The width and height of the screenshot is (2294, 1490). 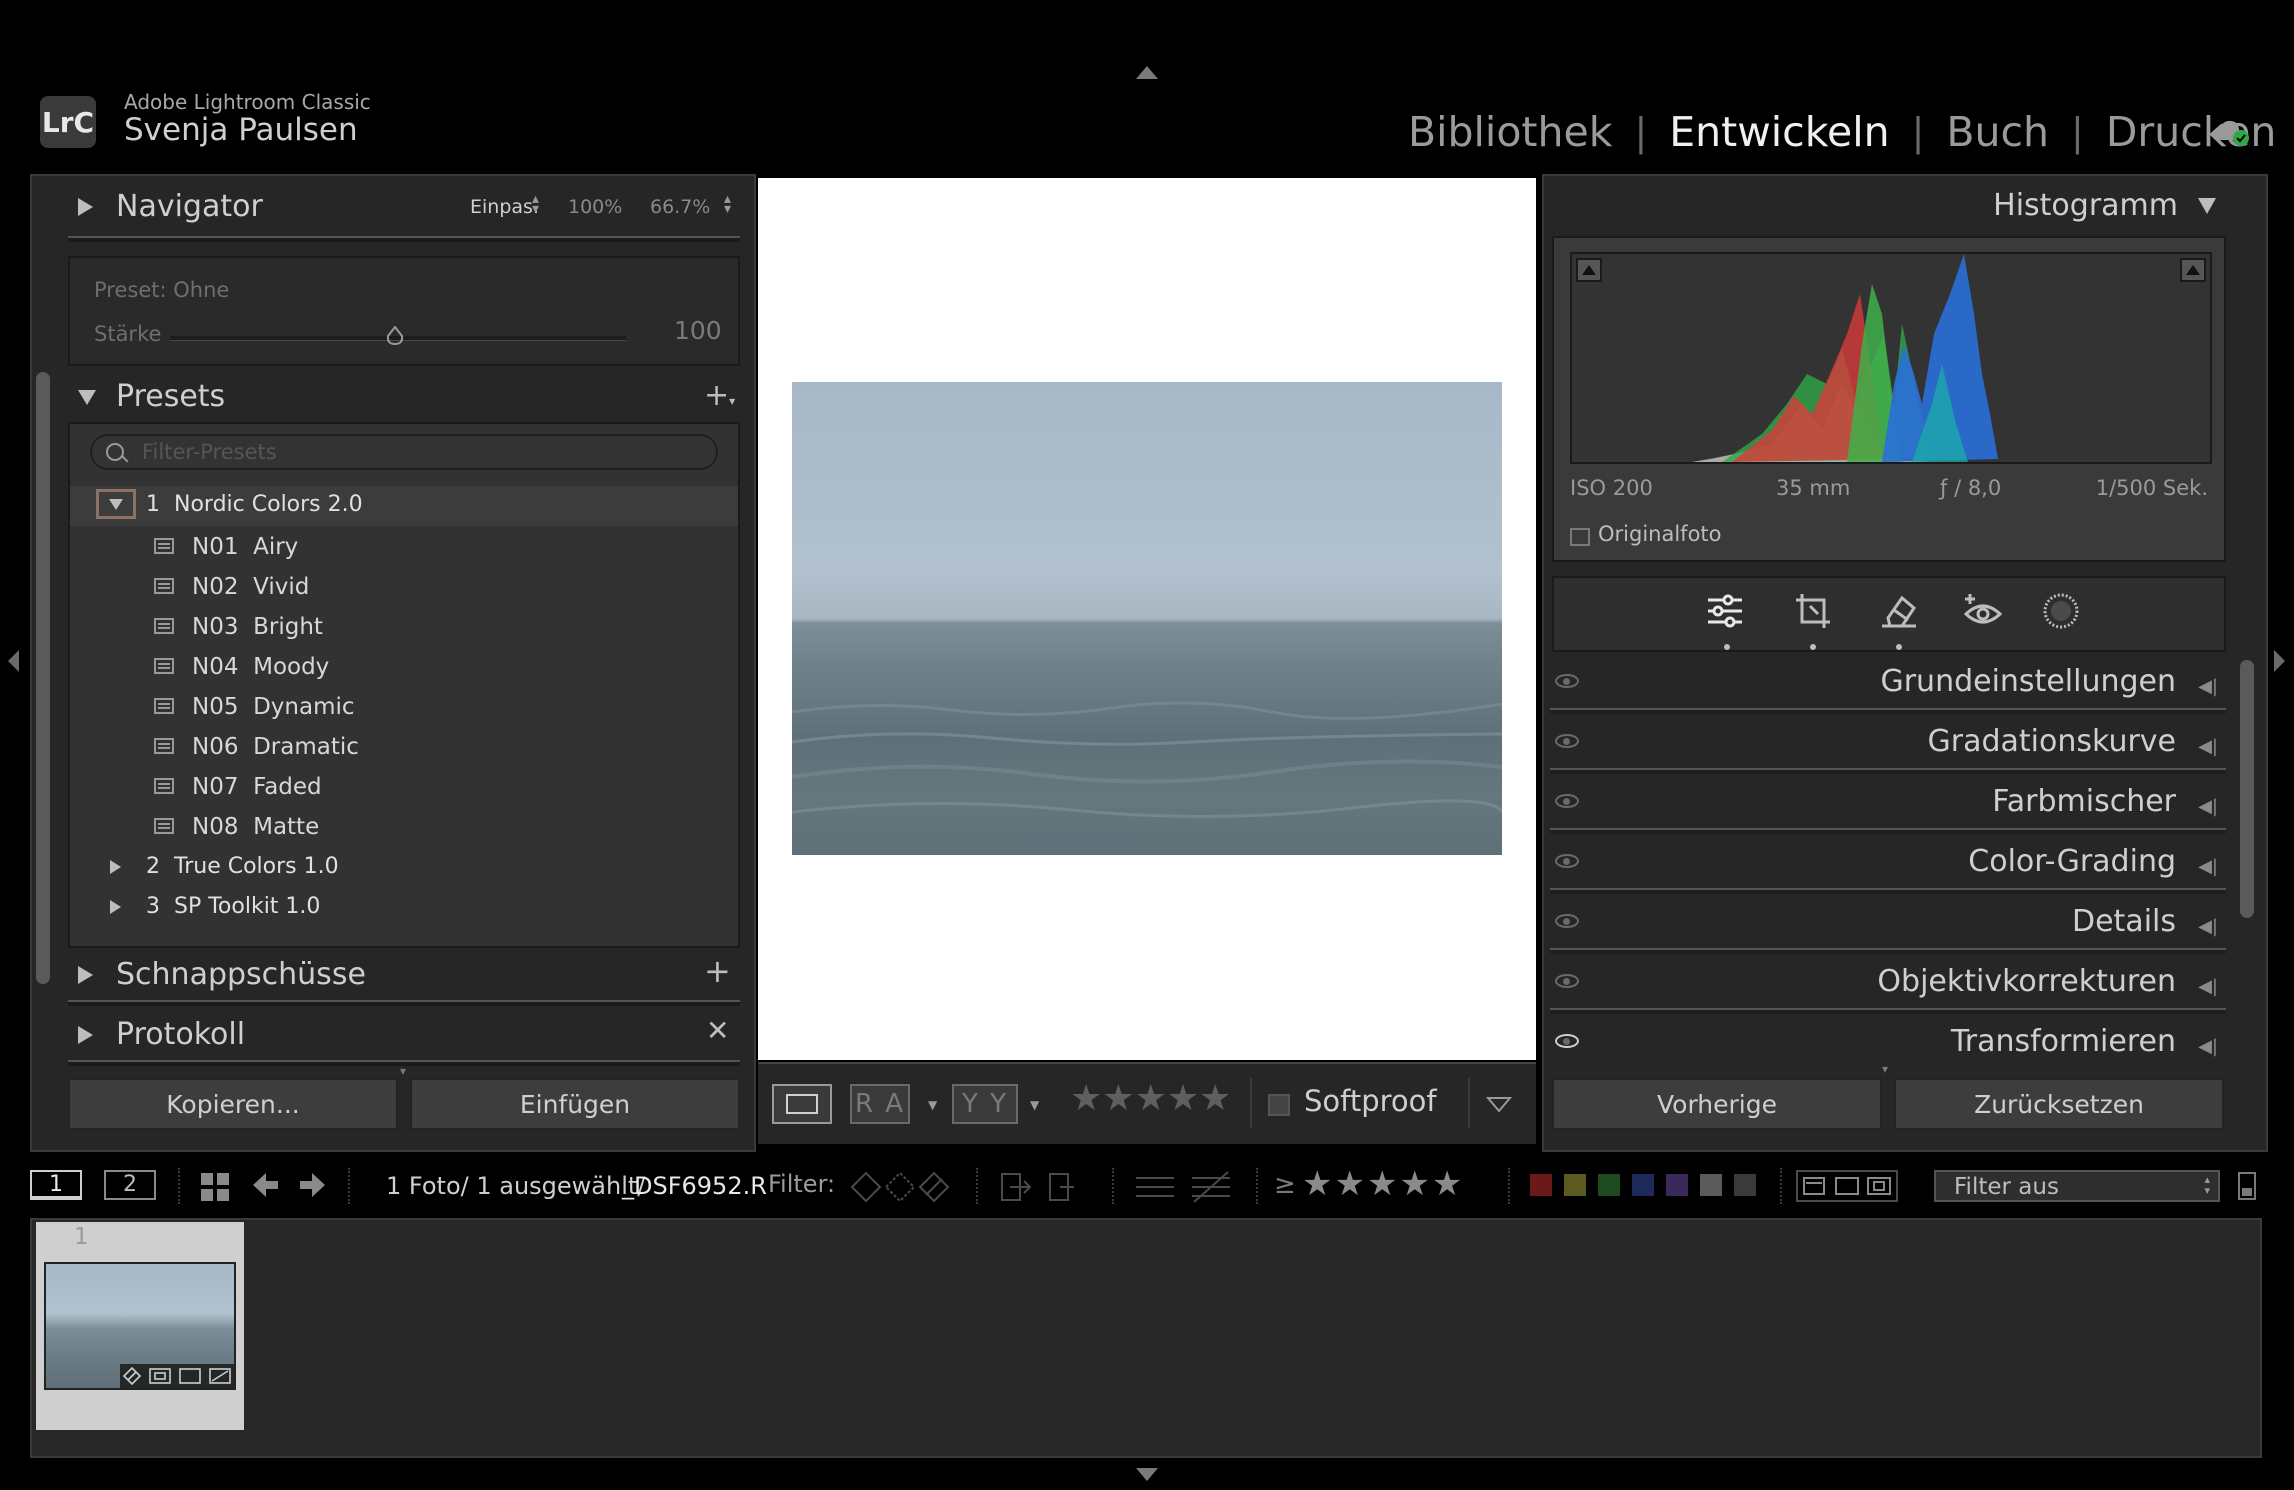 What do you see at coordinates (1677, 1185) in the screenshot?
I see `label-purple-swatch` at bounding box center [1677, 1185].